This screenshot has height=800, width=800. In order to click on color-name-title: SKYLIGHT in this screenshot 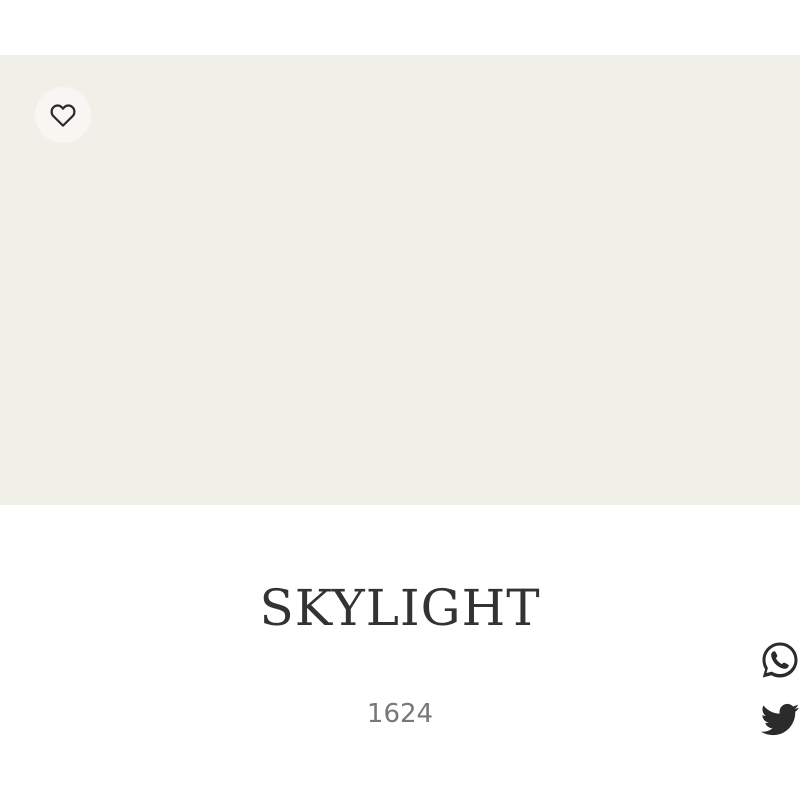, I will do `click(400, 608)`.